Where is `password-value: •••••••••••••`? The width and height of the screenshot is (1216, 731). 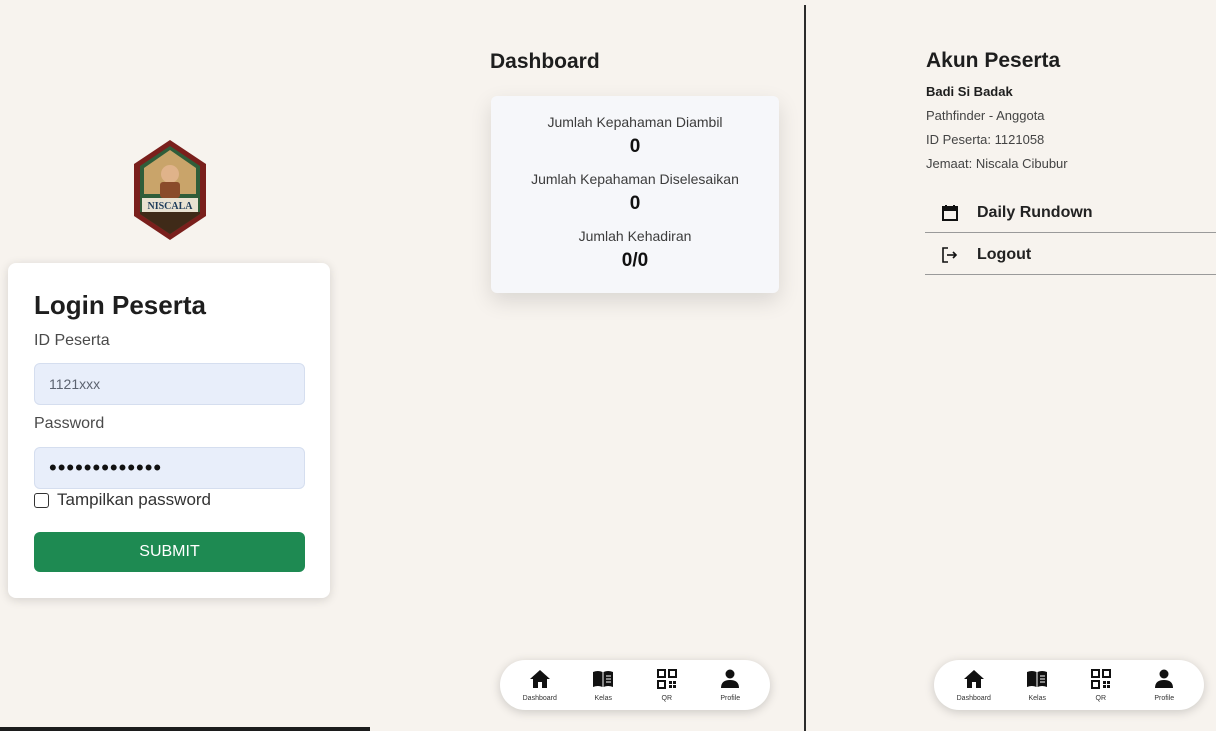 password-value: ••••••••••••• is located at coordinates (106, 467).